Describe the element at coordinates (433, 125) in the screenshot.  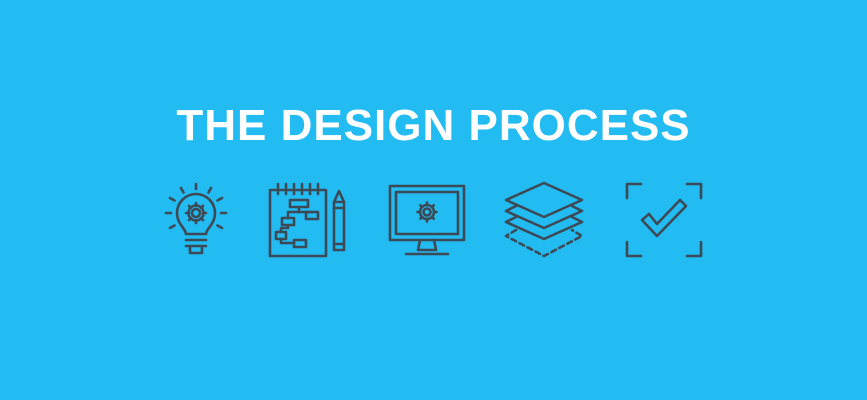
I see `page-title: THE DESIGN PROCESS` at that location.